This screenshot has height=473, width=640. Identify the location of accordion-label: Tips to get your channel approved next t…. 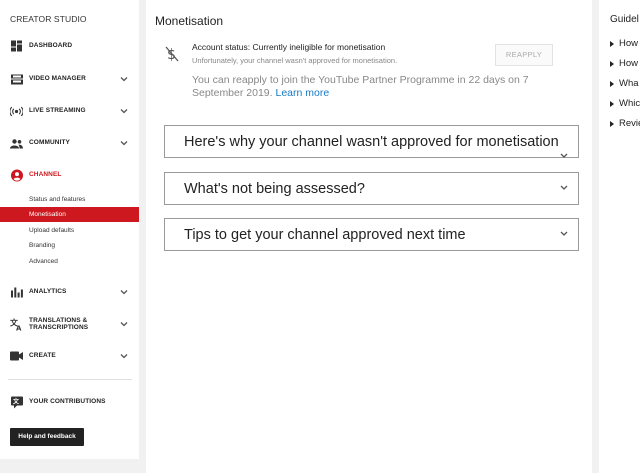
(325, 235).